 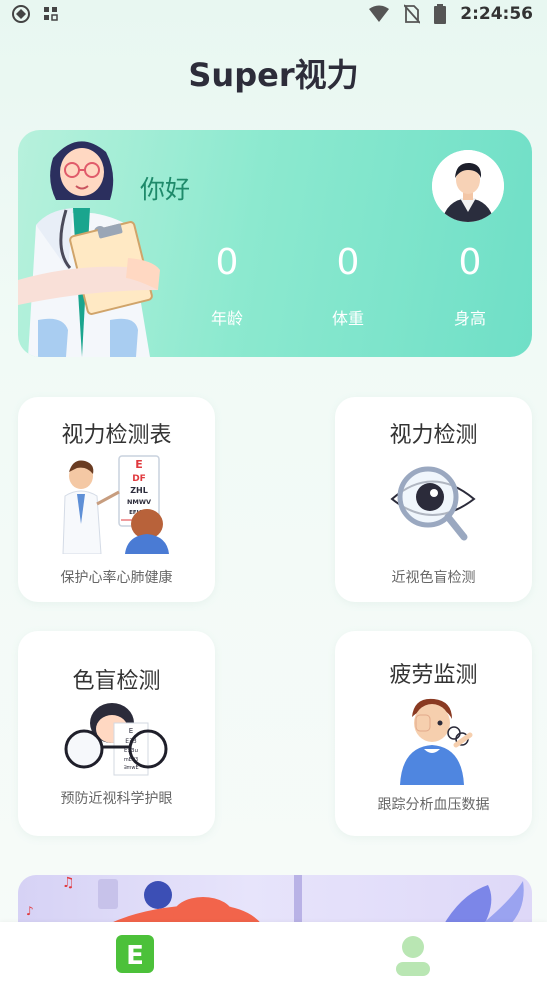 What do you see at coordinates (469, 318) in the screenshot?
I see `stat-height-label: 身高` at bounding box center [469, 318].